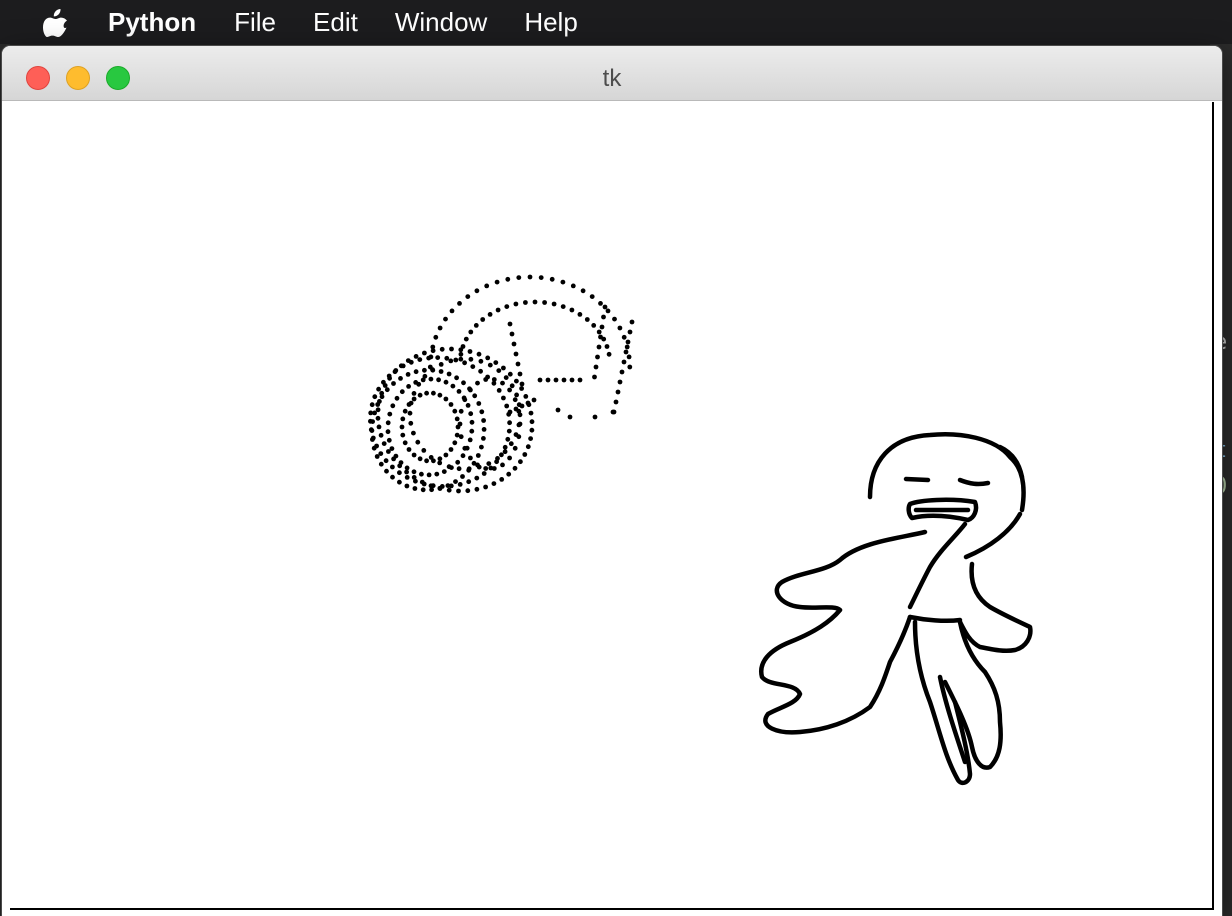 The width and height of the screenshot is (1232, 916). What do you see at coordinates (255, 22) in the screenshot?
I see `menu-file: File` at bounding box center [255, 22].